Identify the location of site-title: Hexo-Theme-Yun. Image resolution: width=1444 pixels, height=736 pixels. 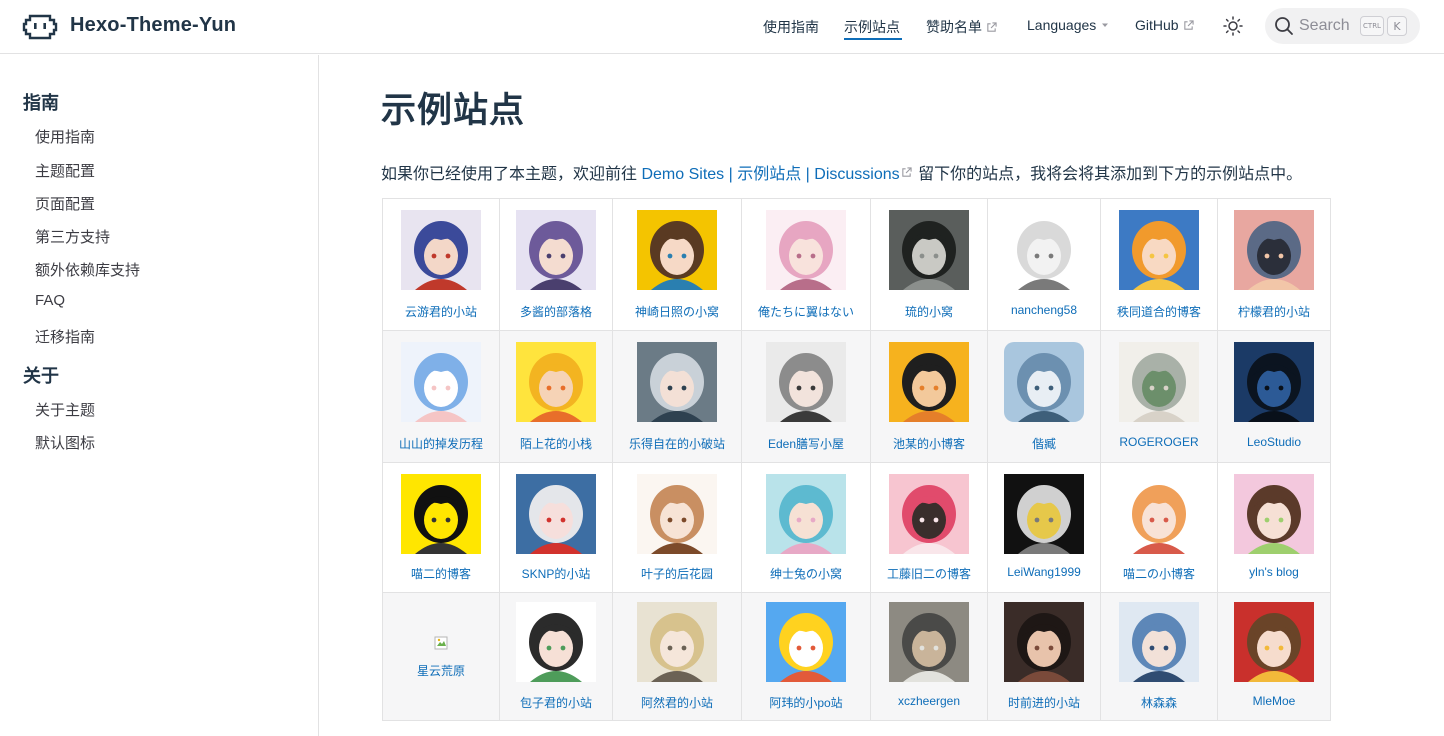
(153, 25).